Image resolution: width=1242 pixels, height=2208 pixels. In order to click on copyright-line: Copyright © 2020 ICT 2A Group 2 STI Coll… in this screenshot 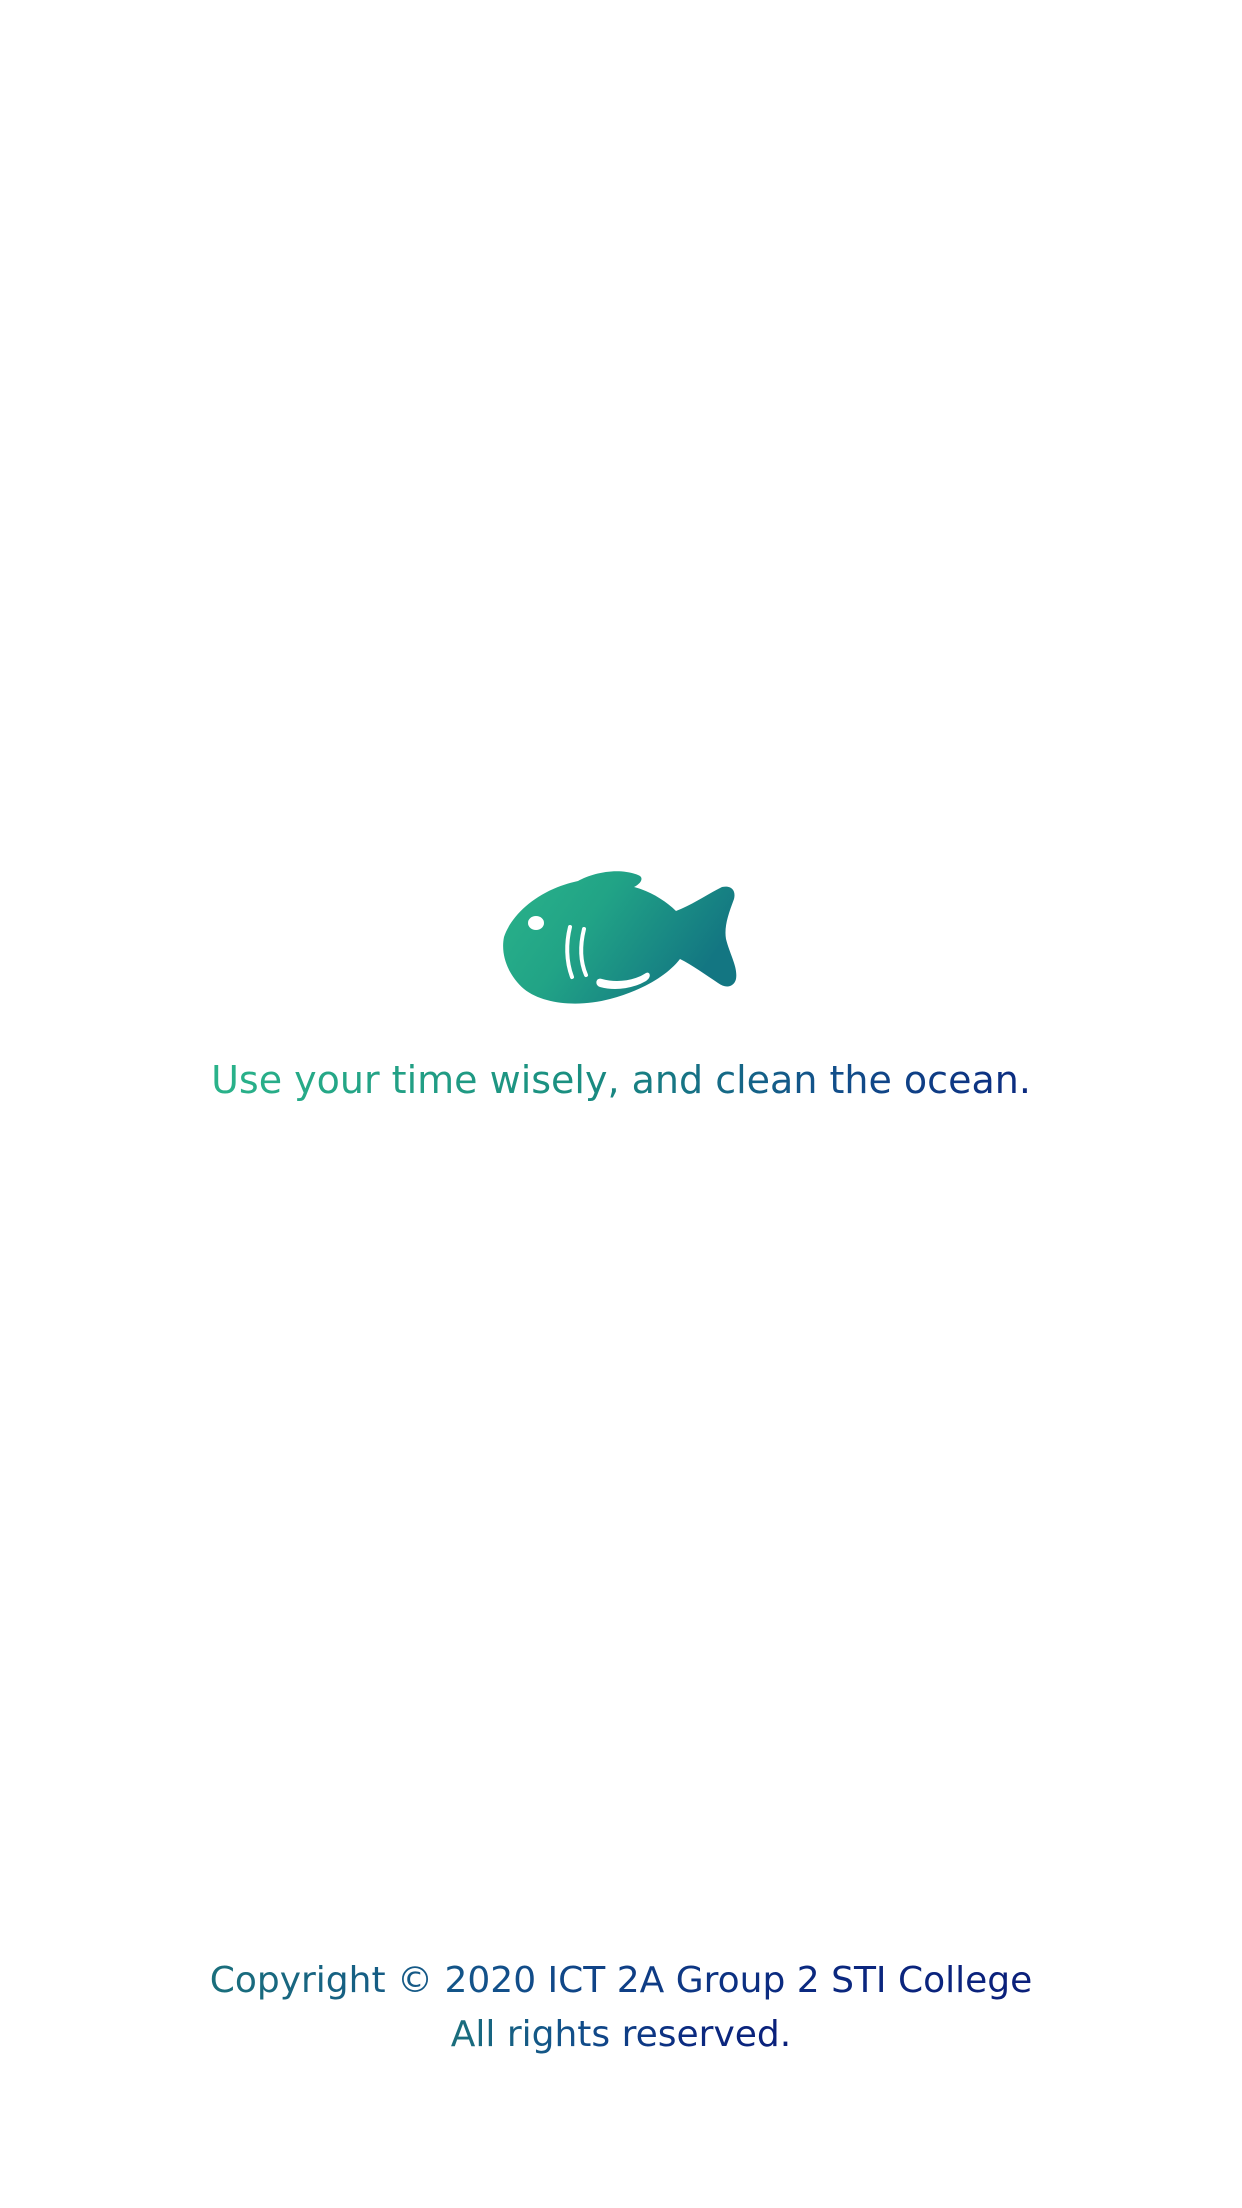, I will do `click(621, 1981)`.